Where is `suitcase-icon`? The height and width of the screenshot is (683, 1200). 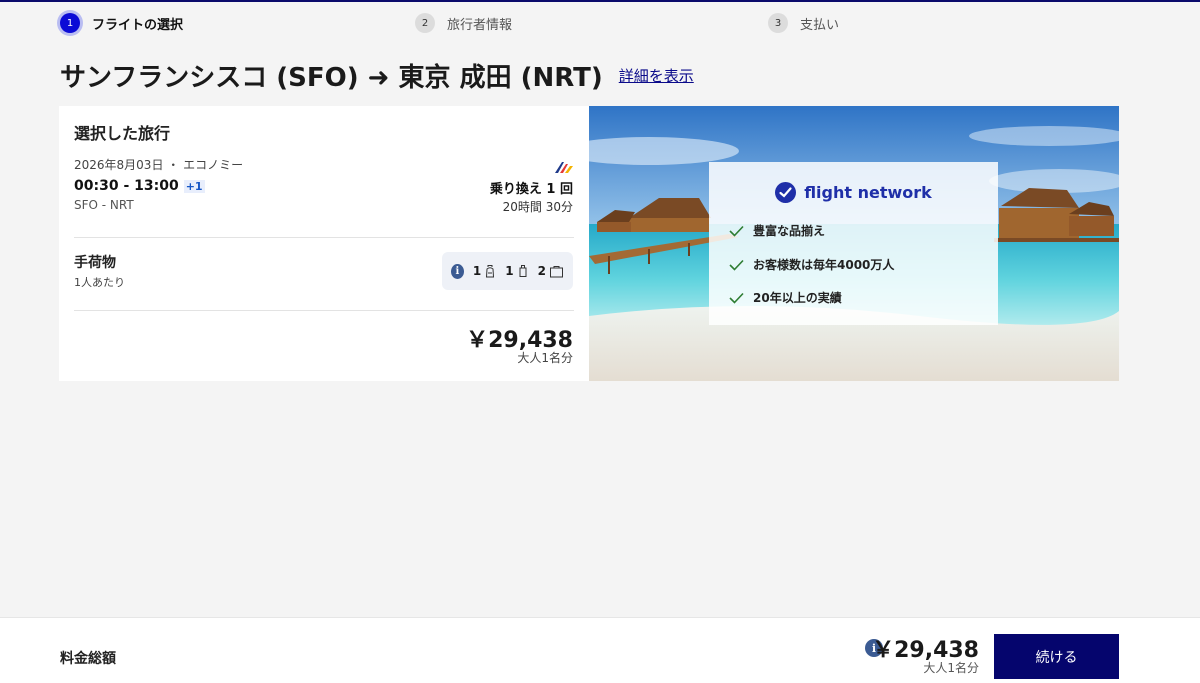 suitcase-icon is located at coordinates (556, 271).